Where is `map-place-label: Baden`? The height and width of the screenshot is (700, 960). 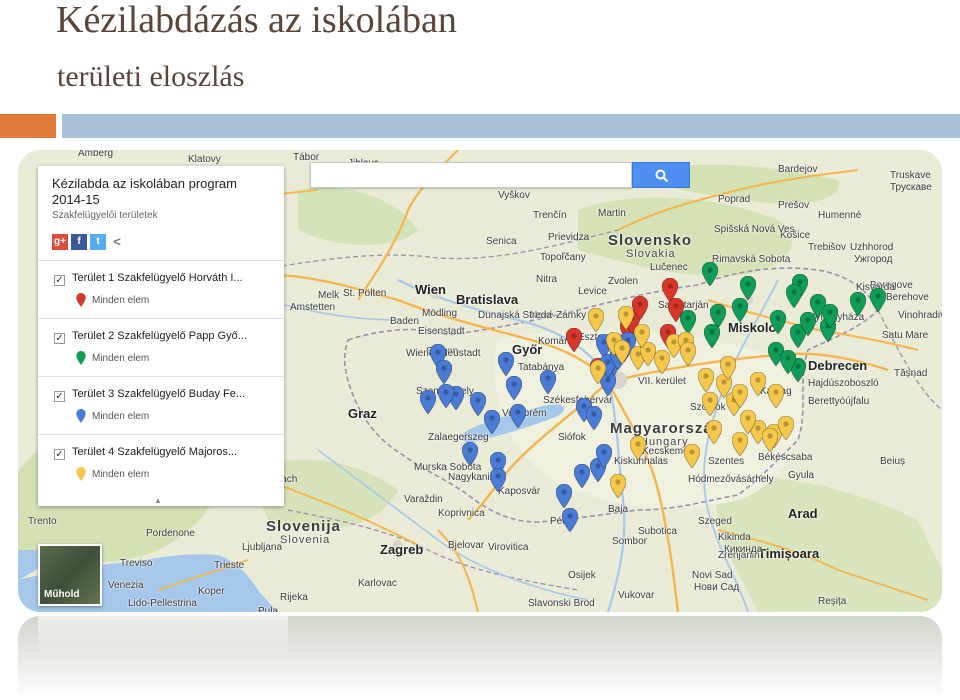 map-place-label: Baden is located at coordinates (404, 321).